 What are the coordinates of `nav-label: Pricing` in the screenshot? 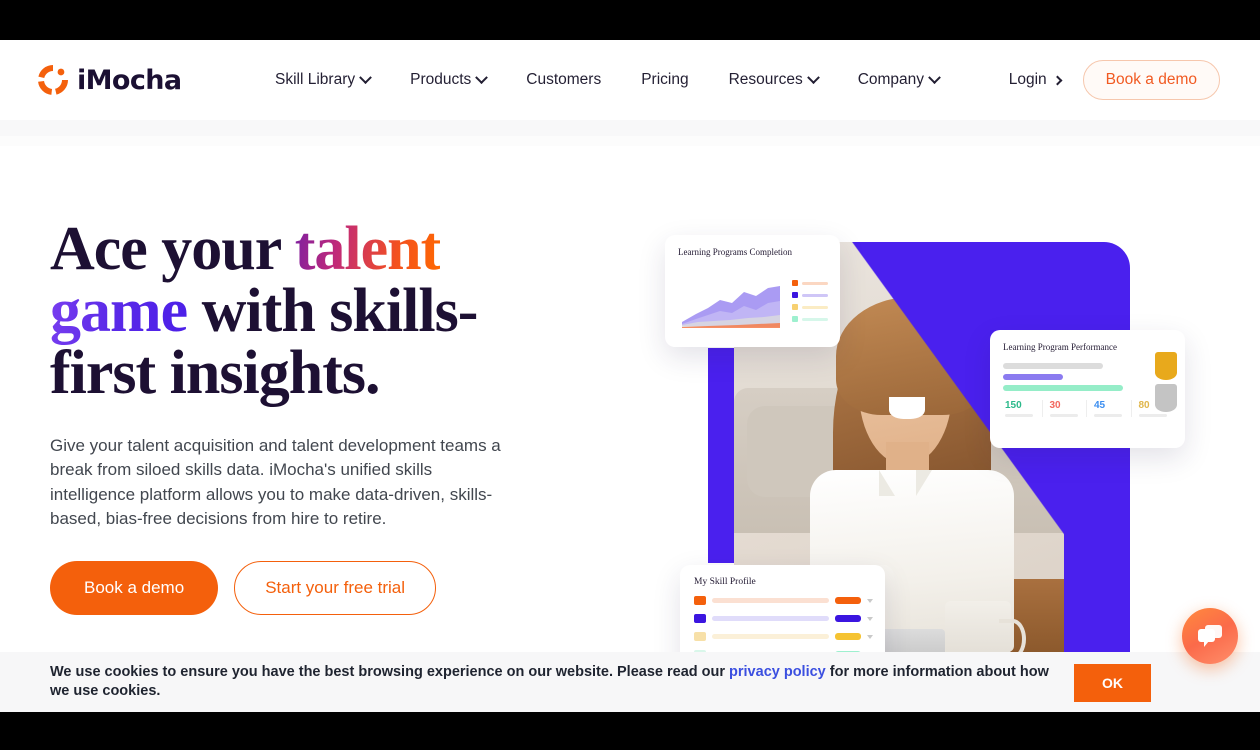 It's located at (665, 79).